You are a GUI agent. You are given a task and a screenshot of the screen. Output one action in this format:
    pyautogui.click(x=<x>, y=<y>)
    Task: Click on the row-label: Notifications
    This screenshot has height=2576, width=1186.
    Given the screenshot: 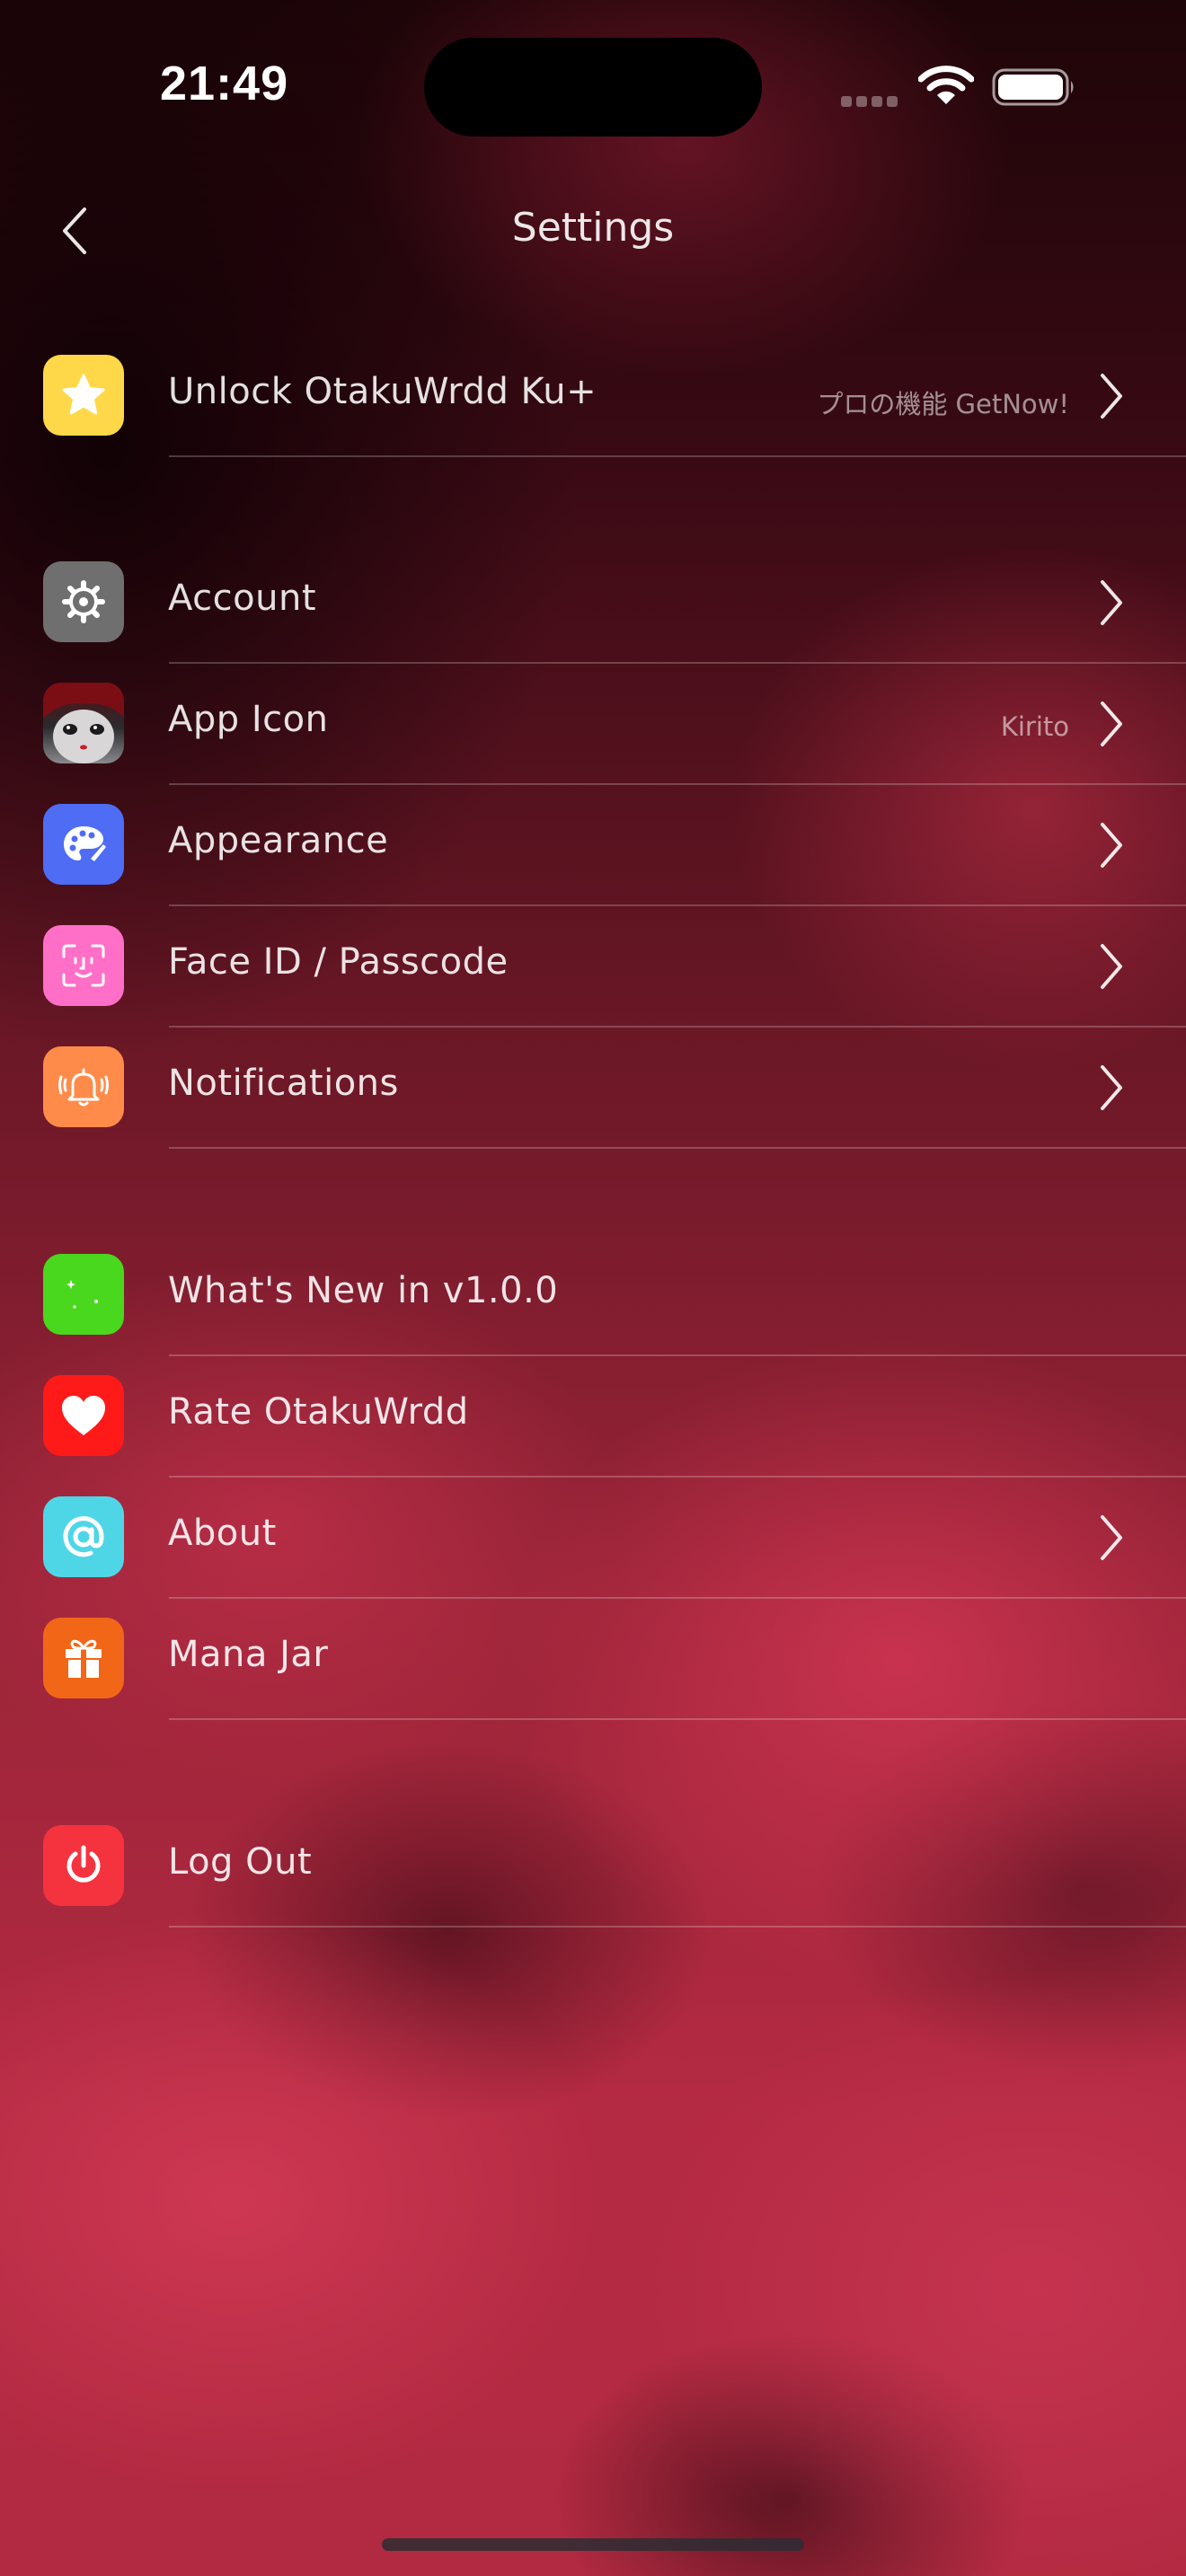 What is the action you would take?
    pyautogui.click(x=283, y=1083)
    